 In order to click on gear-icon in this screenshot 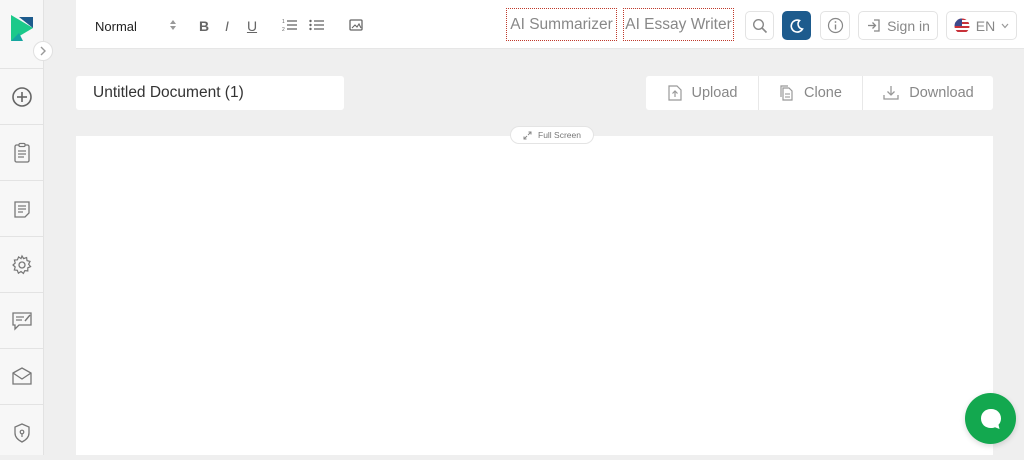, I will do `click(21, 264)`.